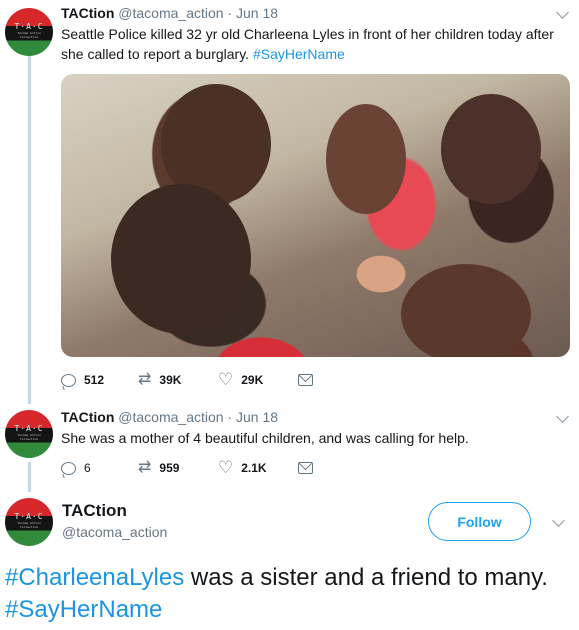 This screenshot has height=630, width=579. I want to click on retweet-button: ⇄ 39K, so click(178, 379).